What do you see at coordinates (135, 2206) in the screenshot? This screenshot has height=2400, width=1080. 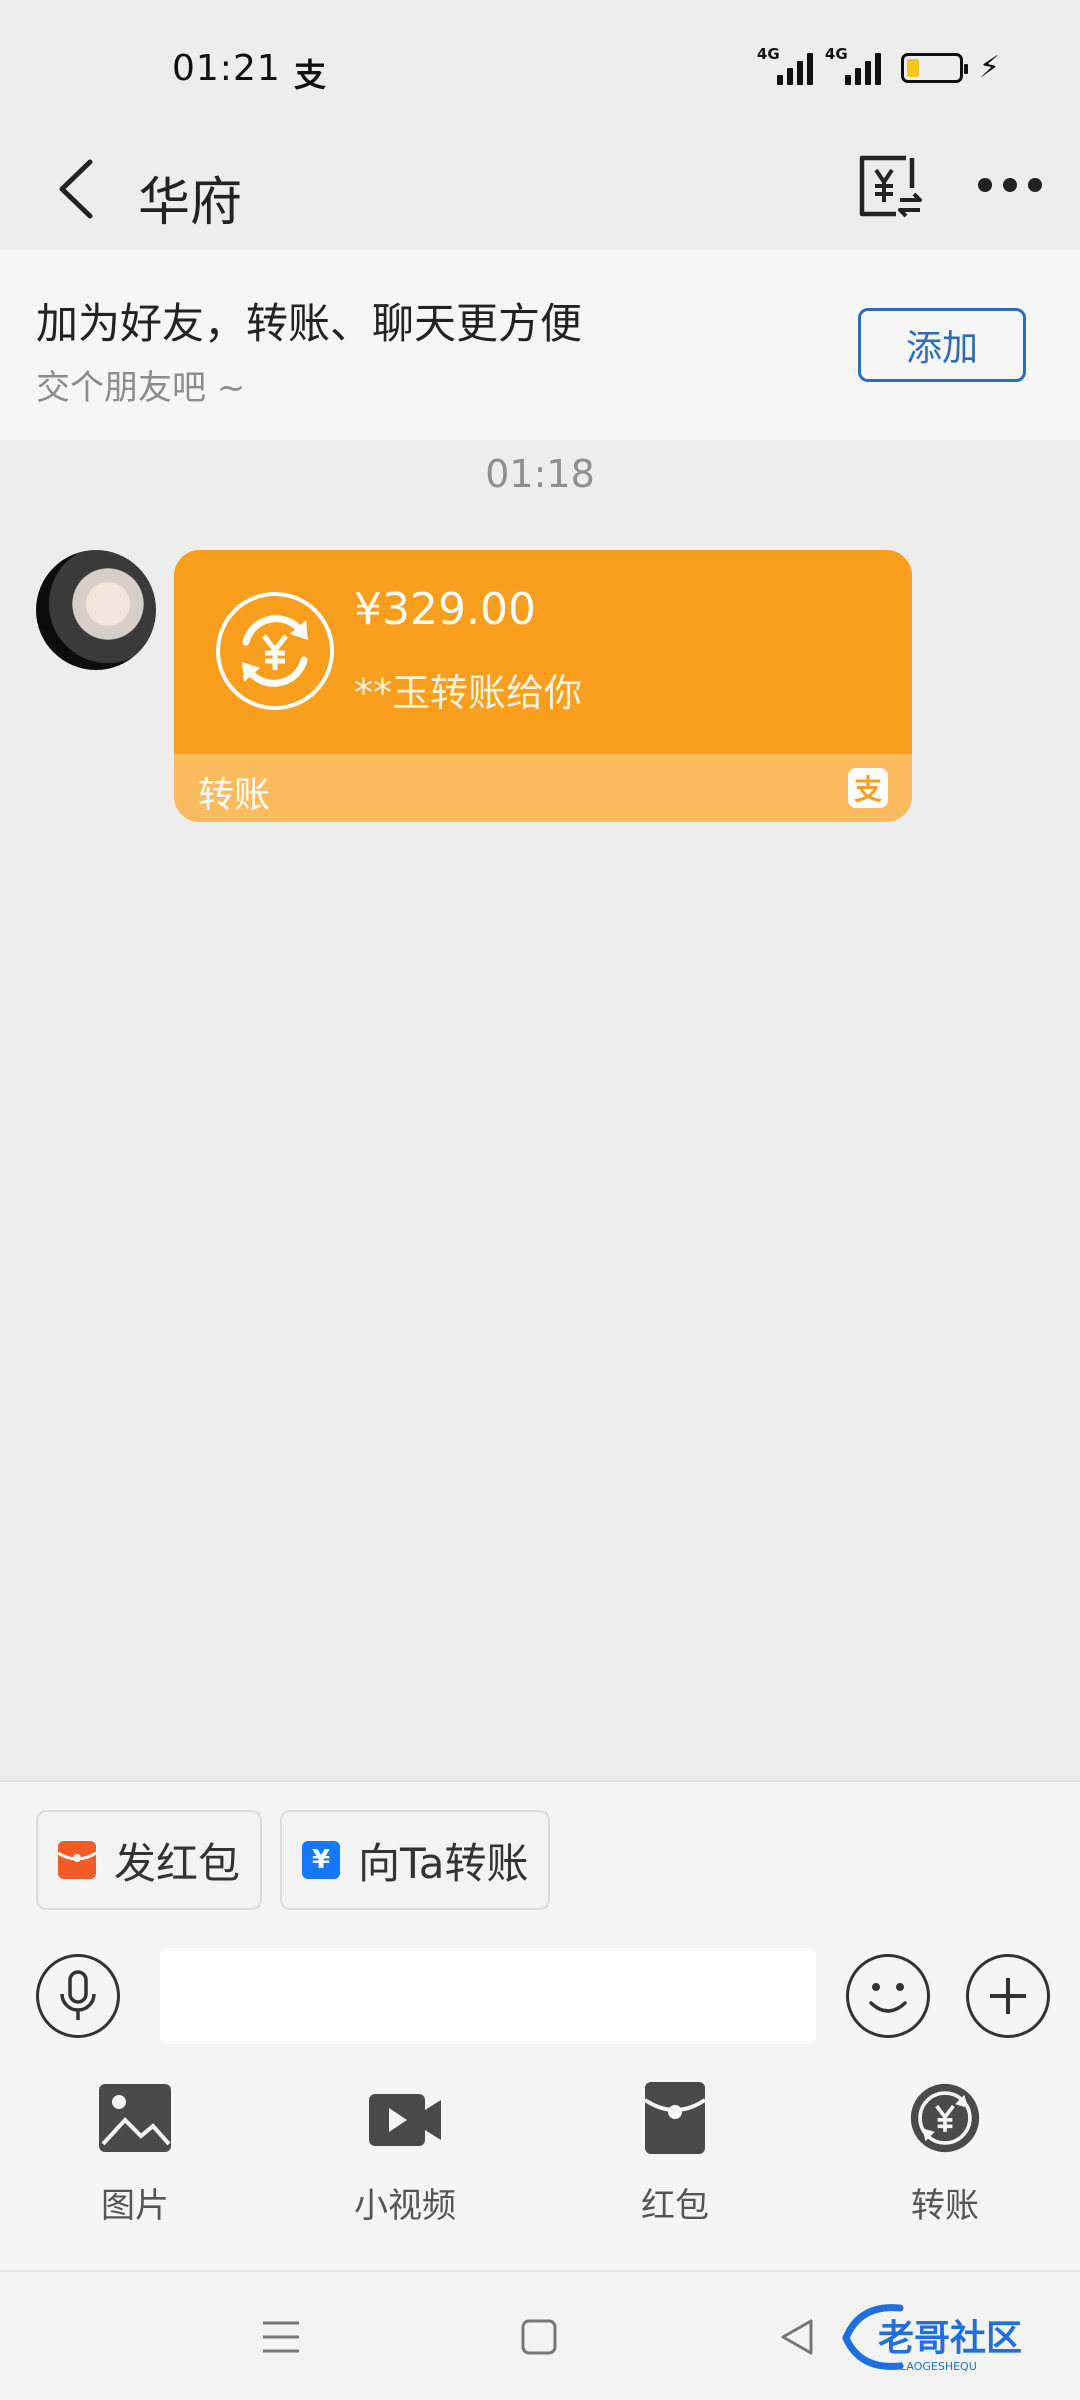 I see `tool-label: 图片` at bounding box center [135, 2206].